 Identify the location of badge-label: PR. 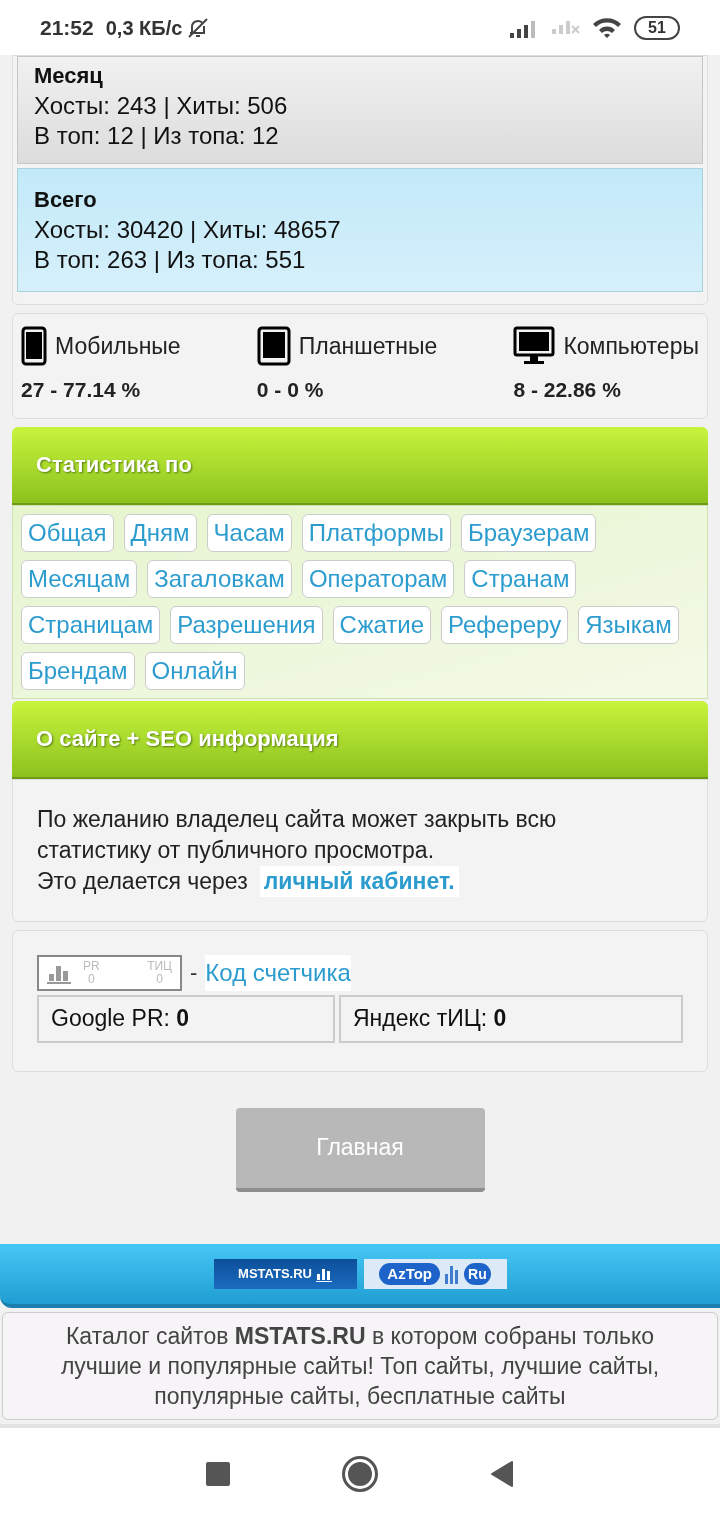
(91, 966).